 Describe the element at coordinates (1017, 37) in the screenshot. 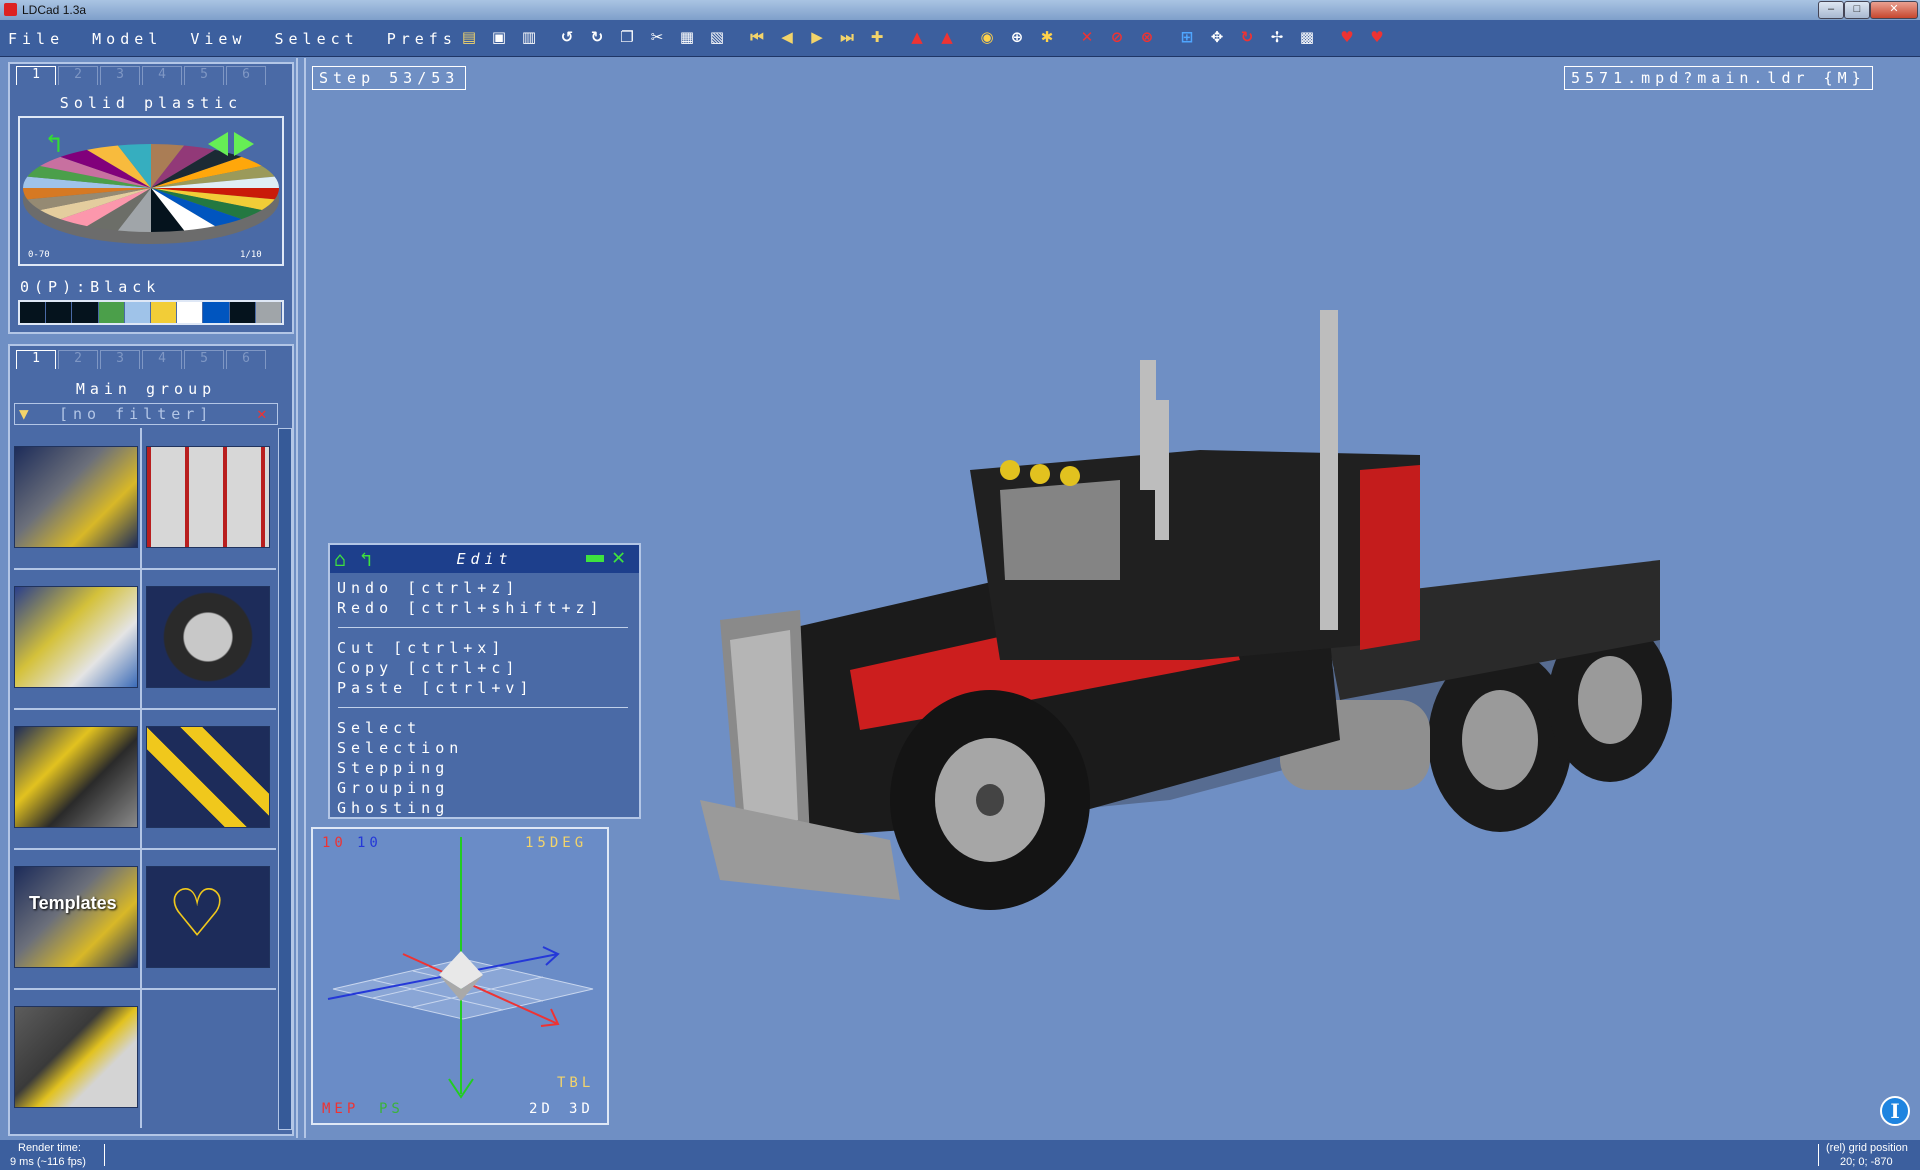

I see `add-part-icon: ⊕` at that location.